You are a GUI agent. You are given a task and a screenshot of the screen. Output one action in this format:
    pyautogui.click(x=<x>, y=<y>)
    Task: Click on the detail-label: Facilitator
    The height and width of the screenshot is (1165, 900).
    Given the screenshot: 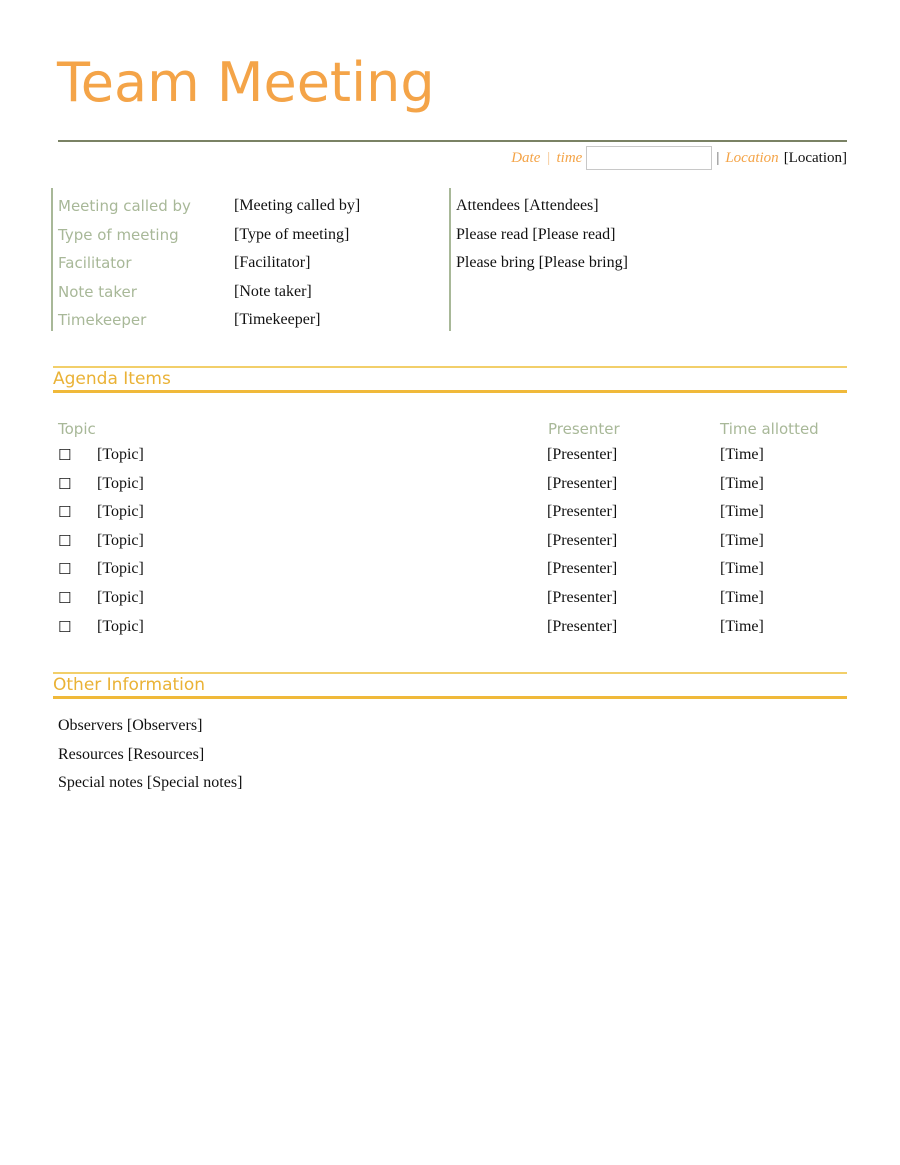 What is the action you would take?
    pyautogui.click(x=95, y=263)
    